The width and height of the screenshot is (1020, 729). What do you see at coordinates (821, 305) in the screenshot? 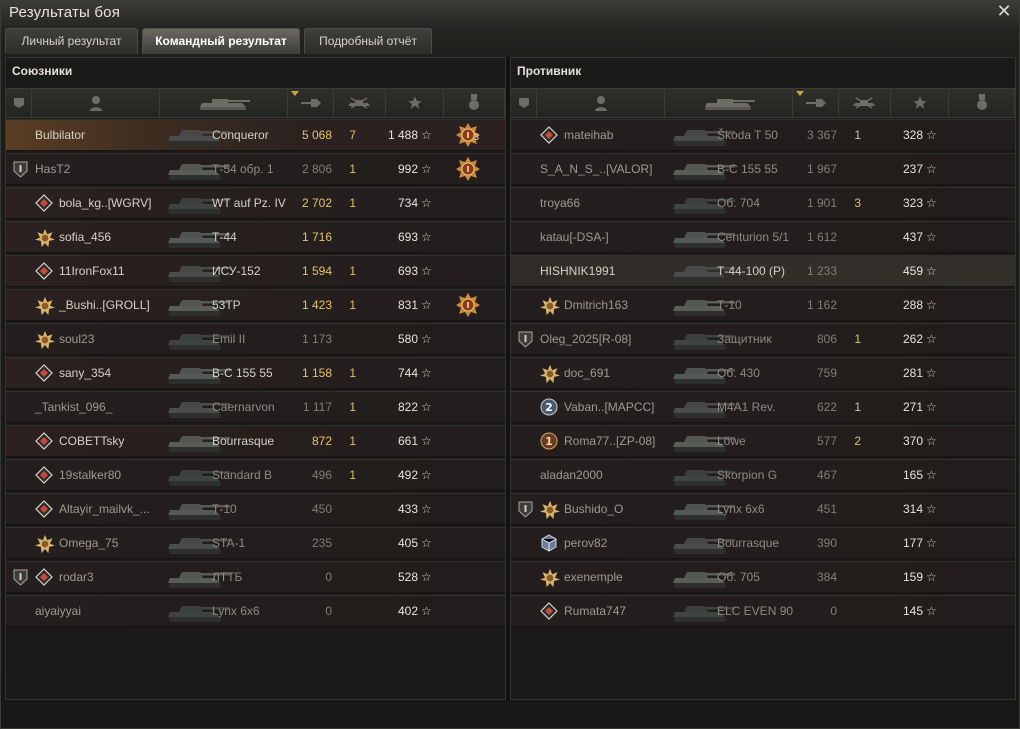
I see `damage-value: 1 162` at bounding box center [821, 305].